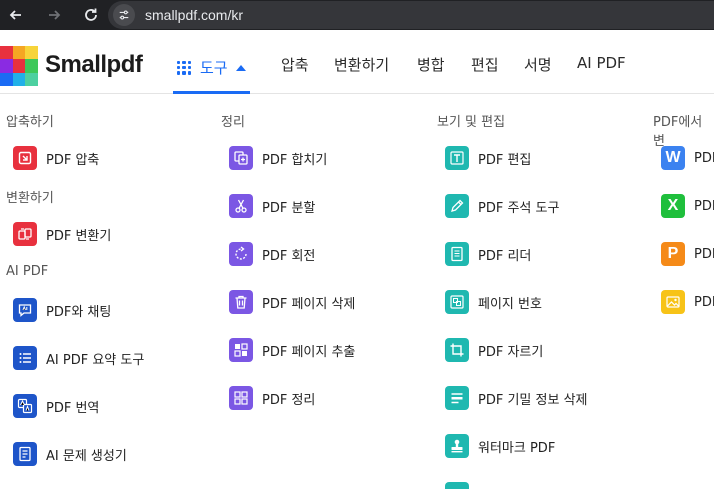 The height and width of the screenshot is (489, 714). Describe the element at coordinates (25, 454) in the screenshot. I see `question-generator-icon` at that location.